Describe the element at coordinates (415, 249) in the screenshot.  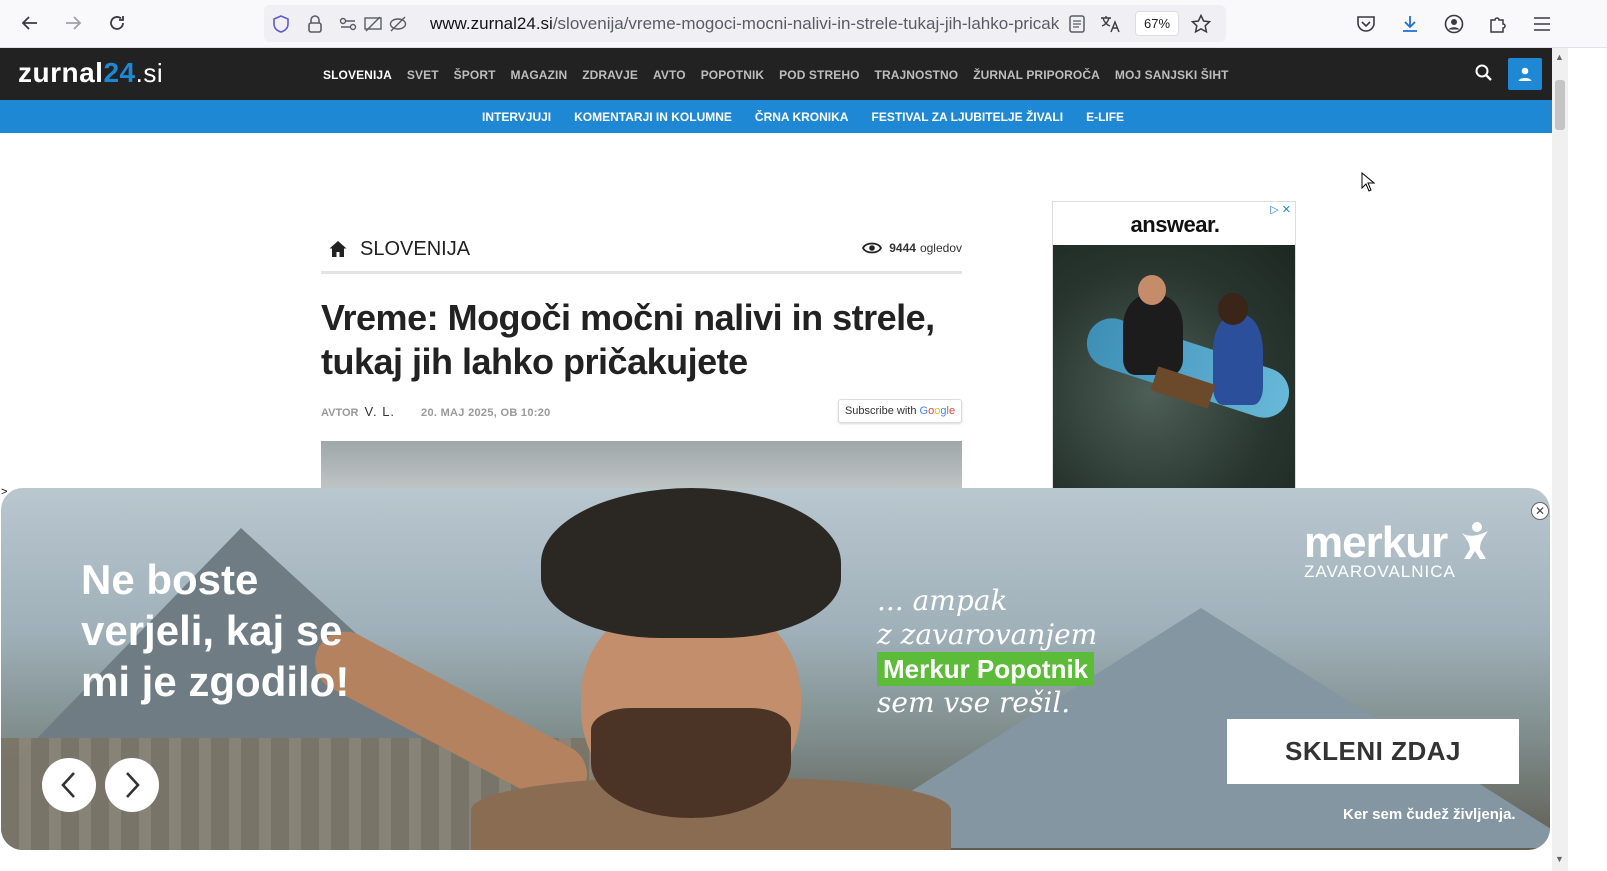
I see `section-label: SLOVENIJA` at that location.